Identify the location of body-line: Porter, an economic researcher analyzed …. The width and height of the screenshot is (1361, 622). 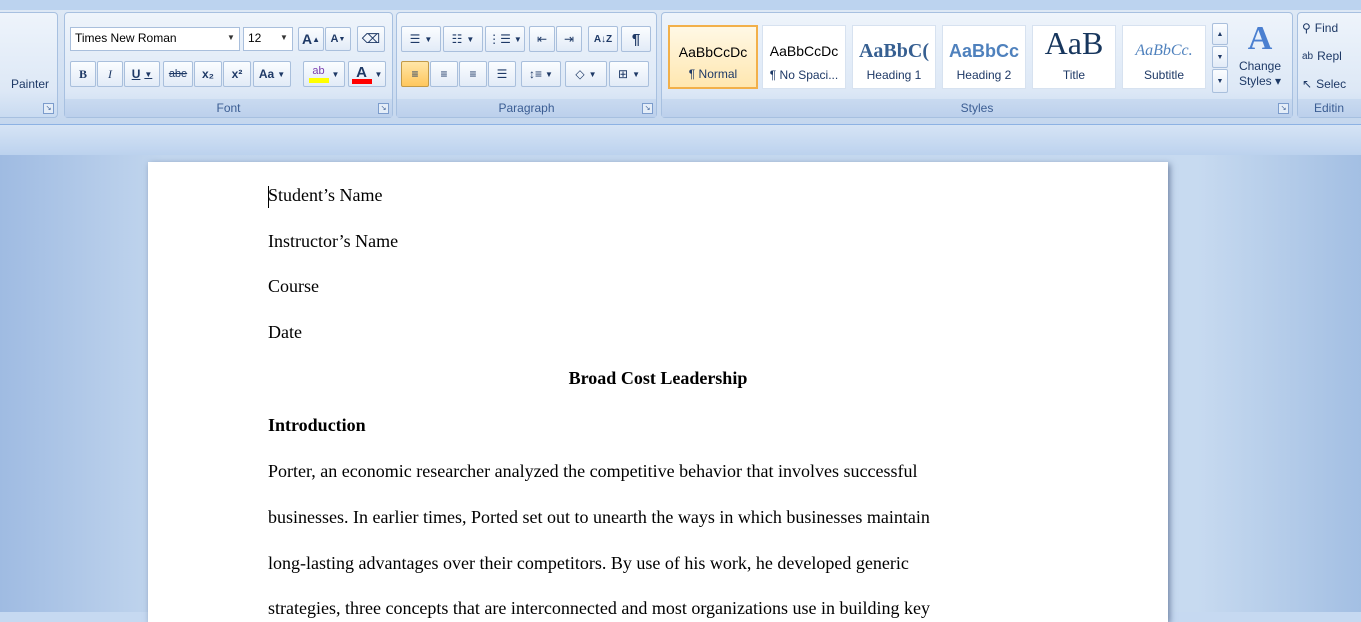
(593, 471).